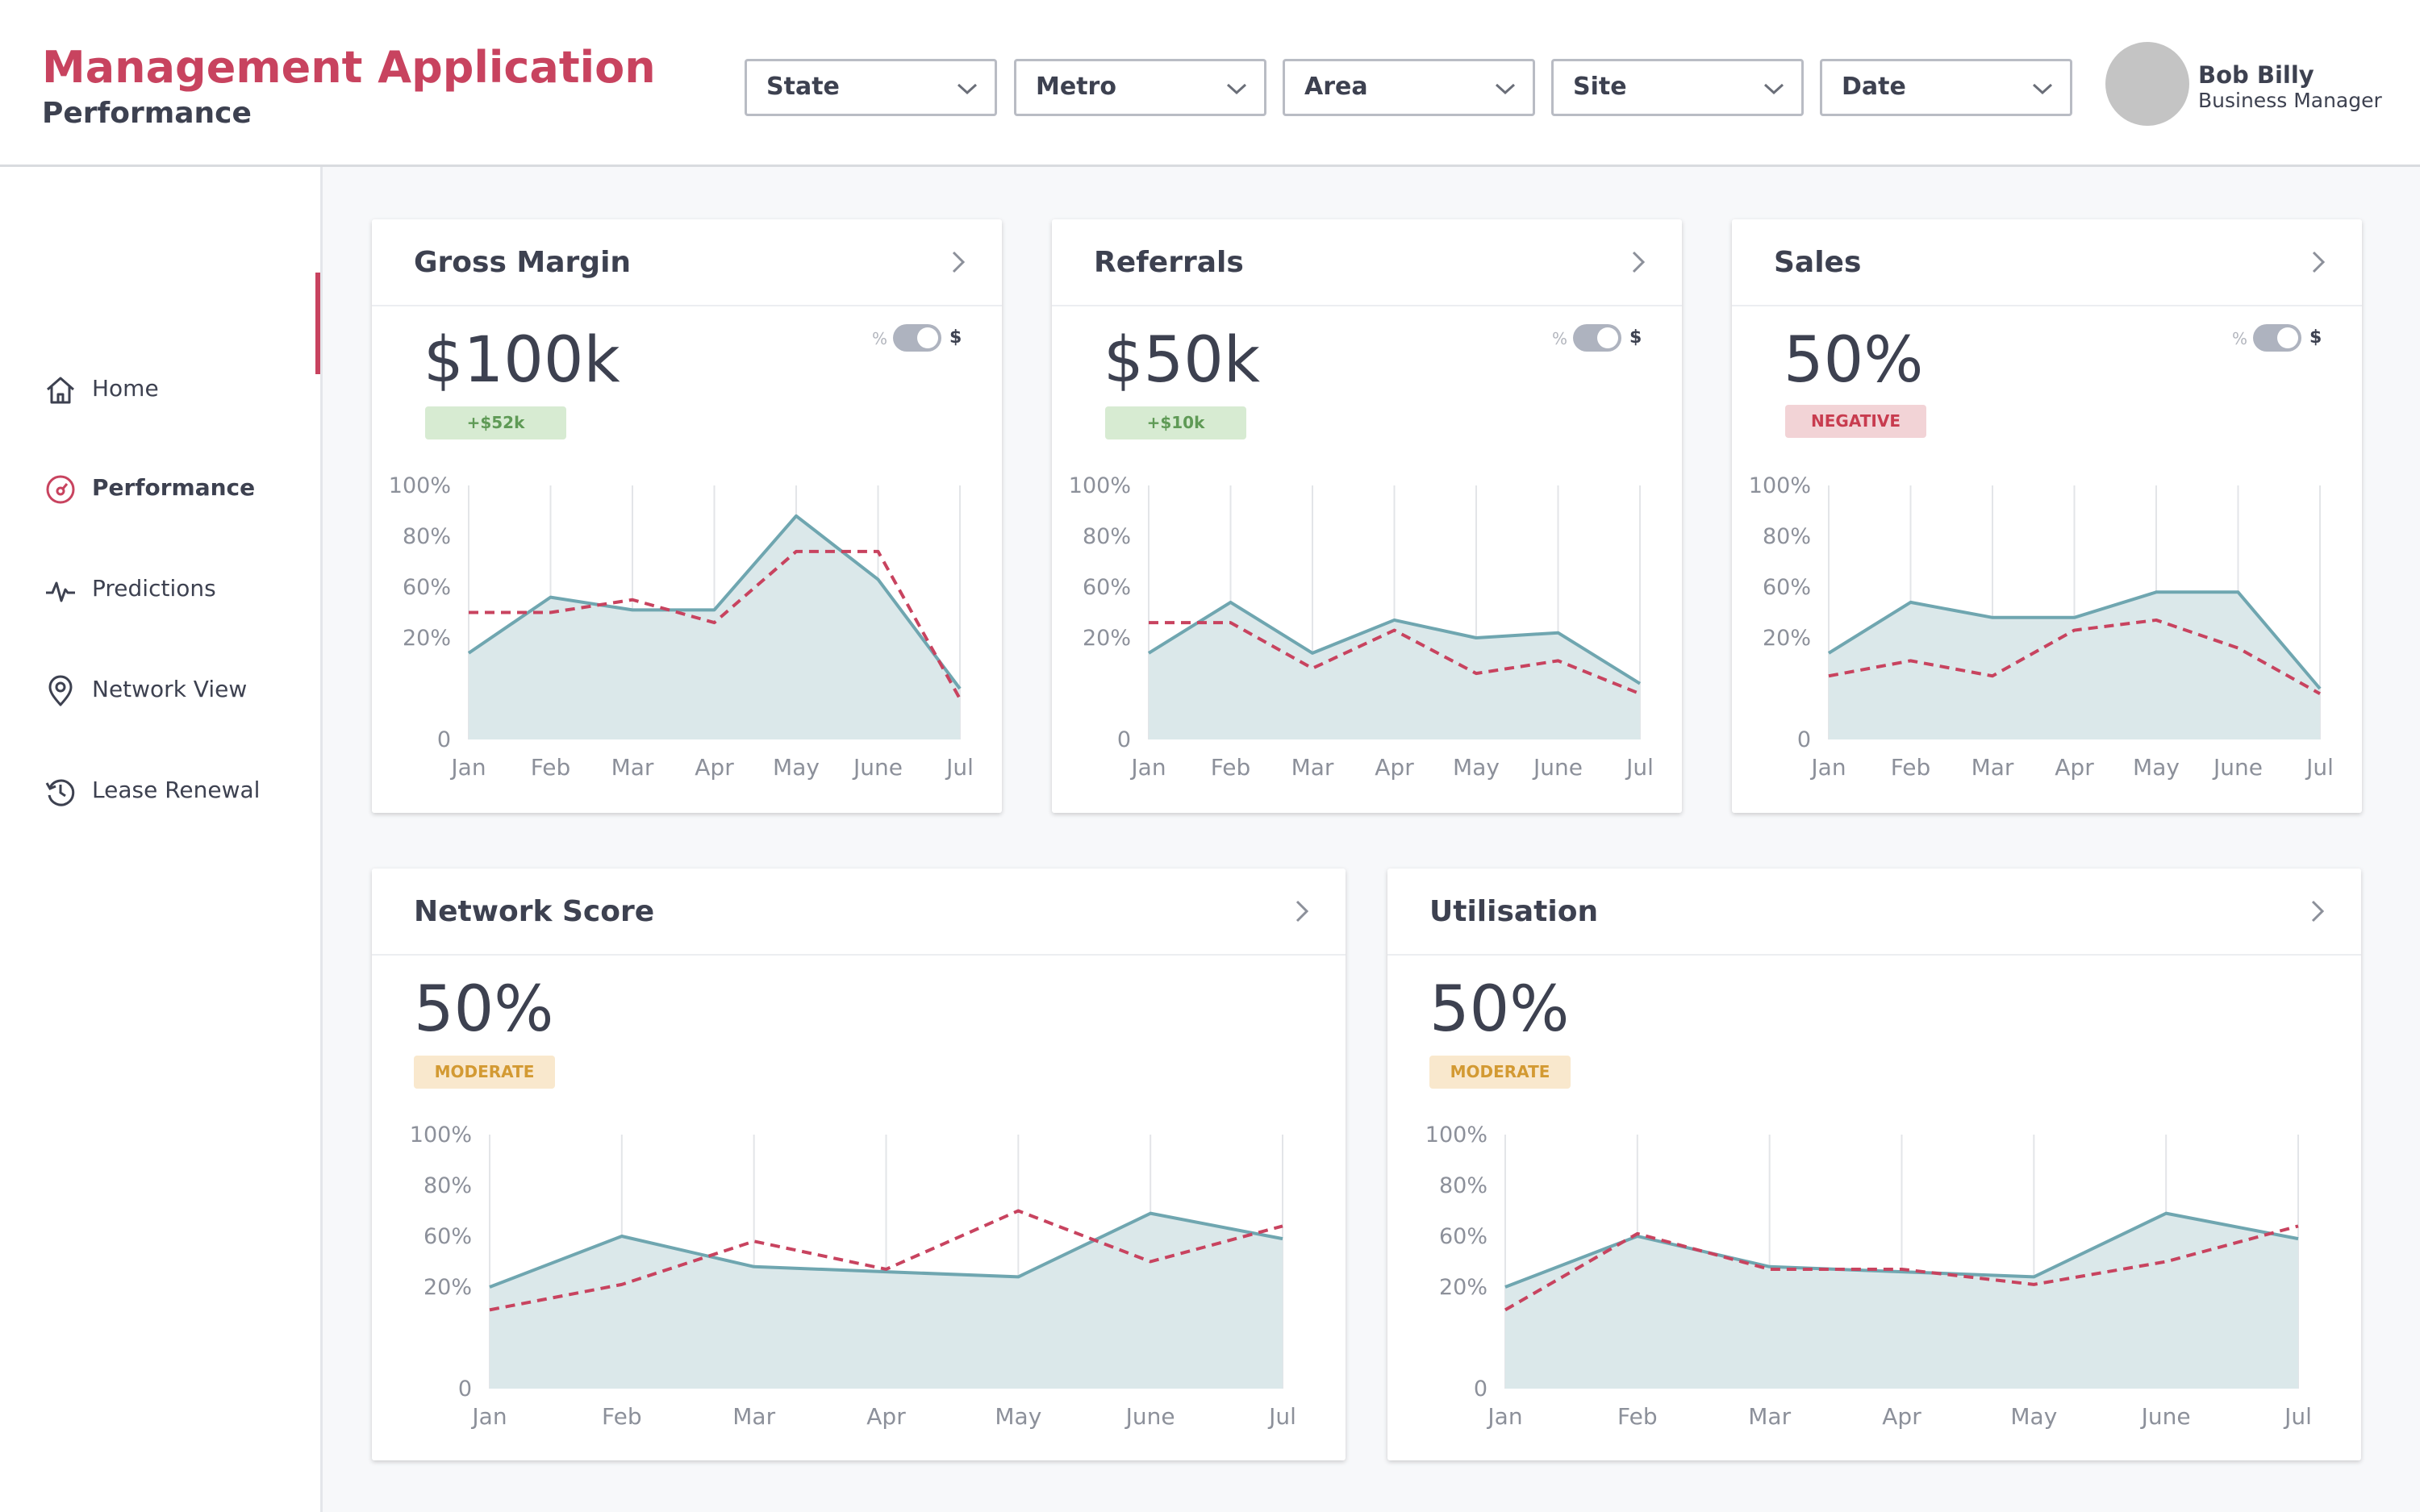 Image resolution: width=2420 pixels, height=1512 pixels. I want to click on sidebar-item-lease-renewal: Lease Renewal, so click(160, 792).